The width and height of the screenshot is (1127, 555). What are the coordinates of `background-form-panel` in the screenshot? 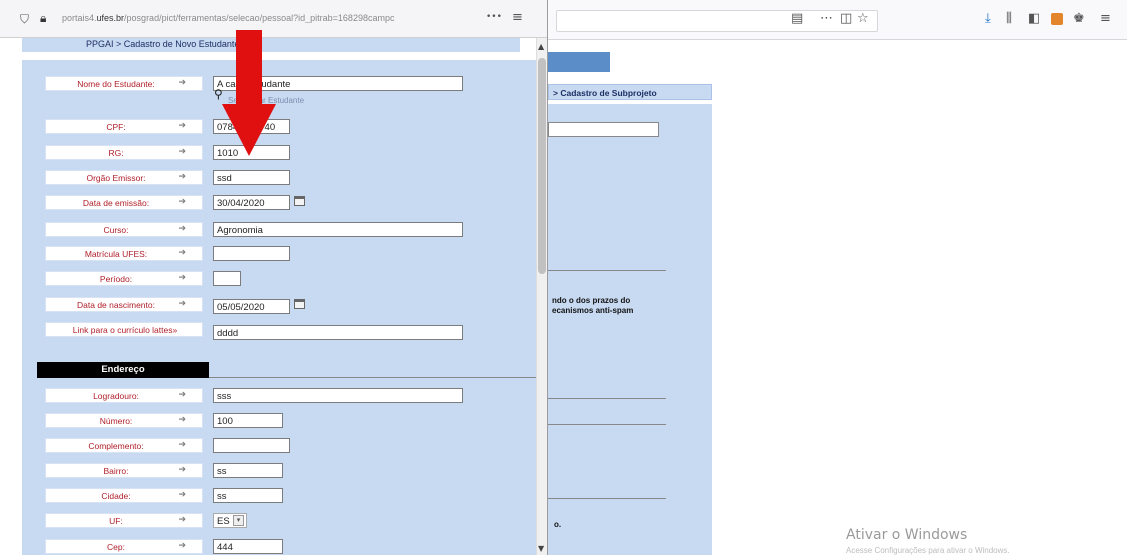 It's located at (630, 329).